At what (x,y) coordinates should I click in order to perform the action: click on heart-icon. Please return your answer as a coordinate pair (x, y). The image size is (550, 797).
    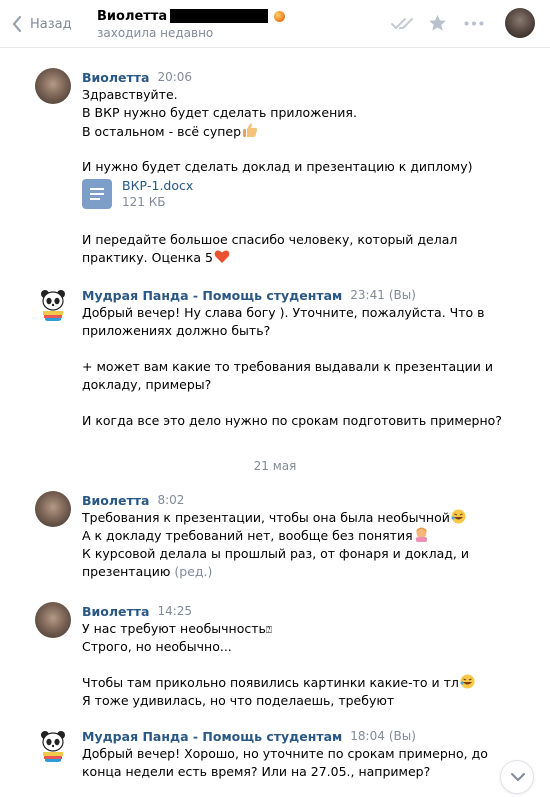
    Looking at the image, I should click on (222, 256).